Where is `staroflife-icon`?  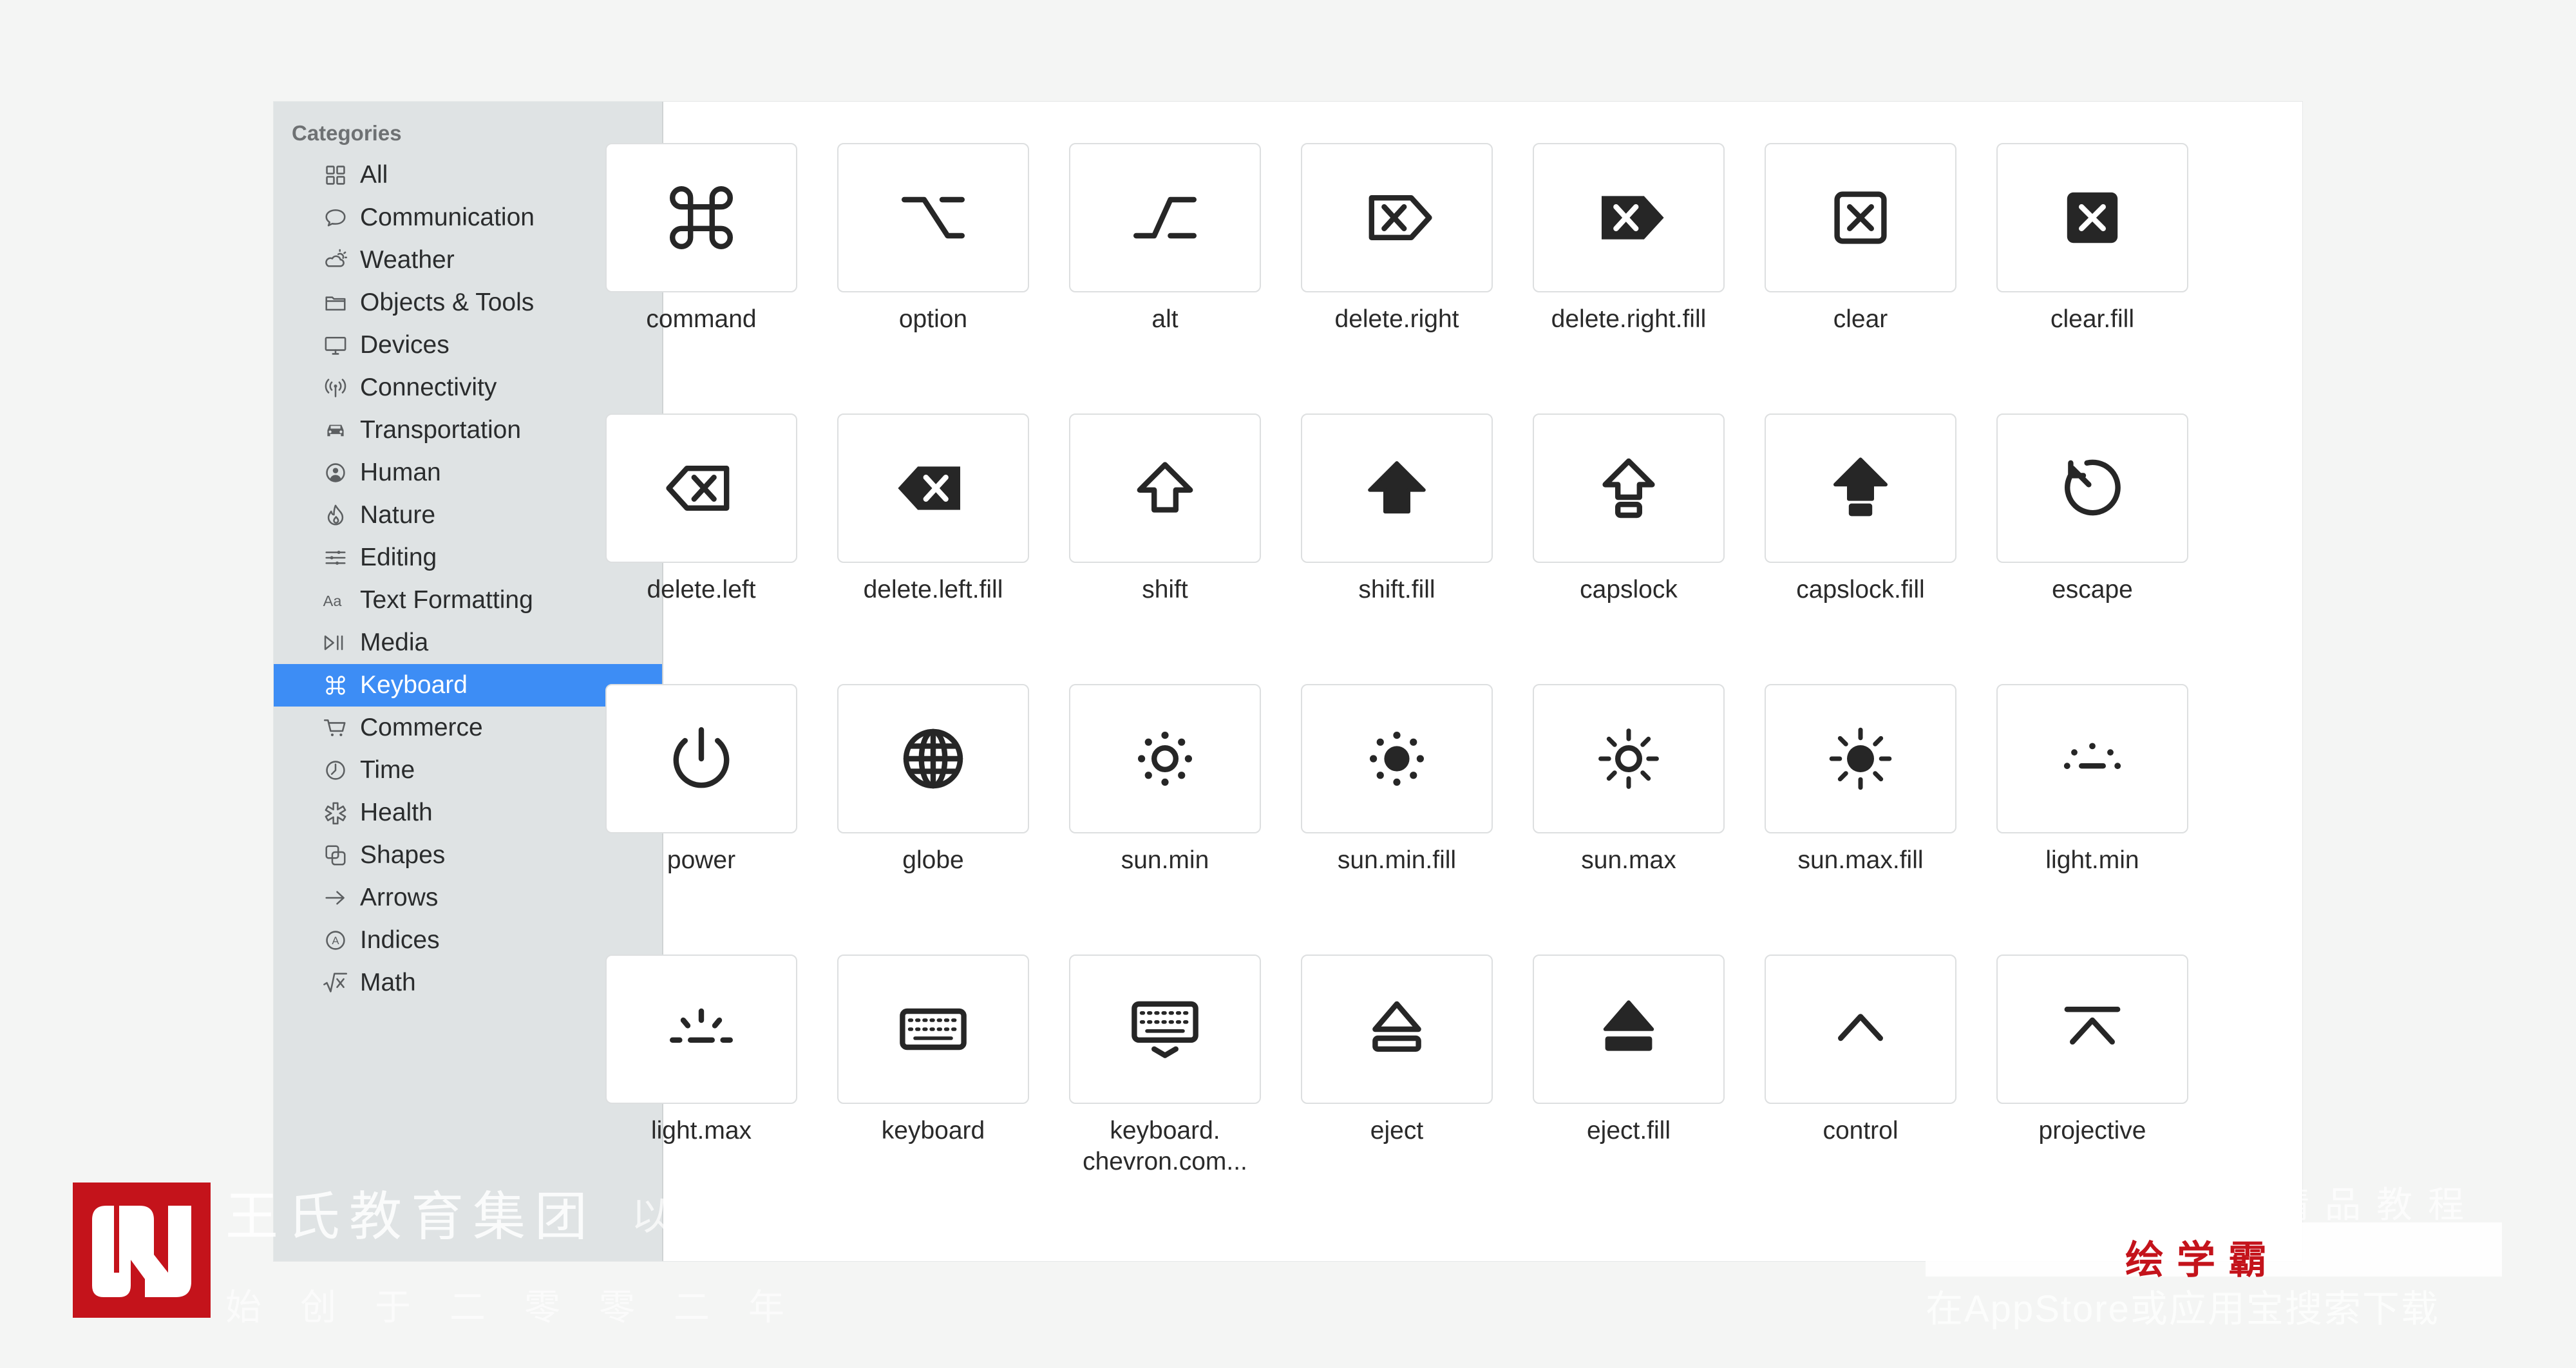
staroflife-icon is located at coordinates (335, 813).